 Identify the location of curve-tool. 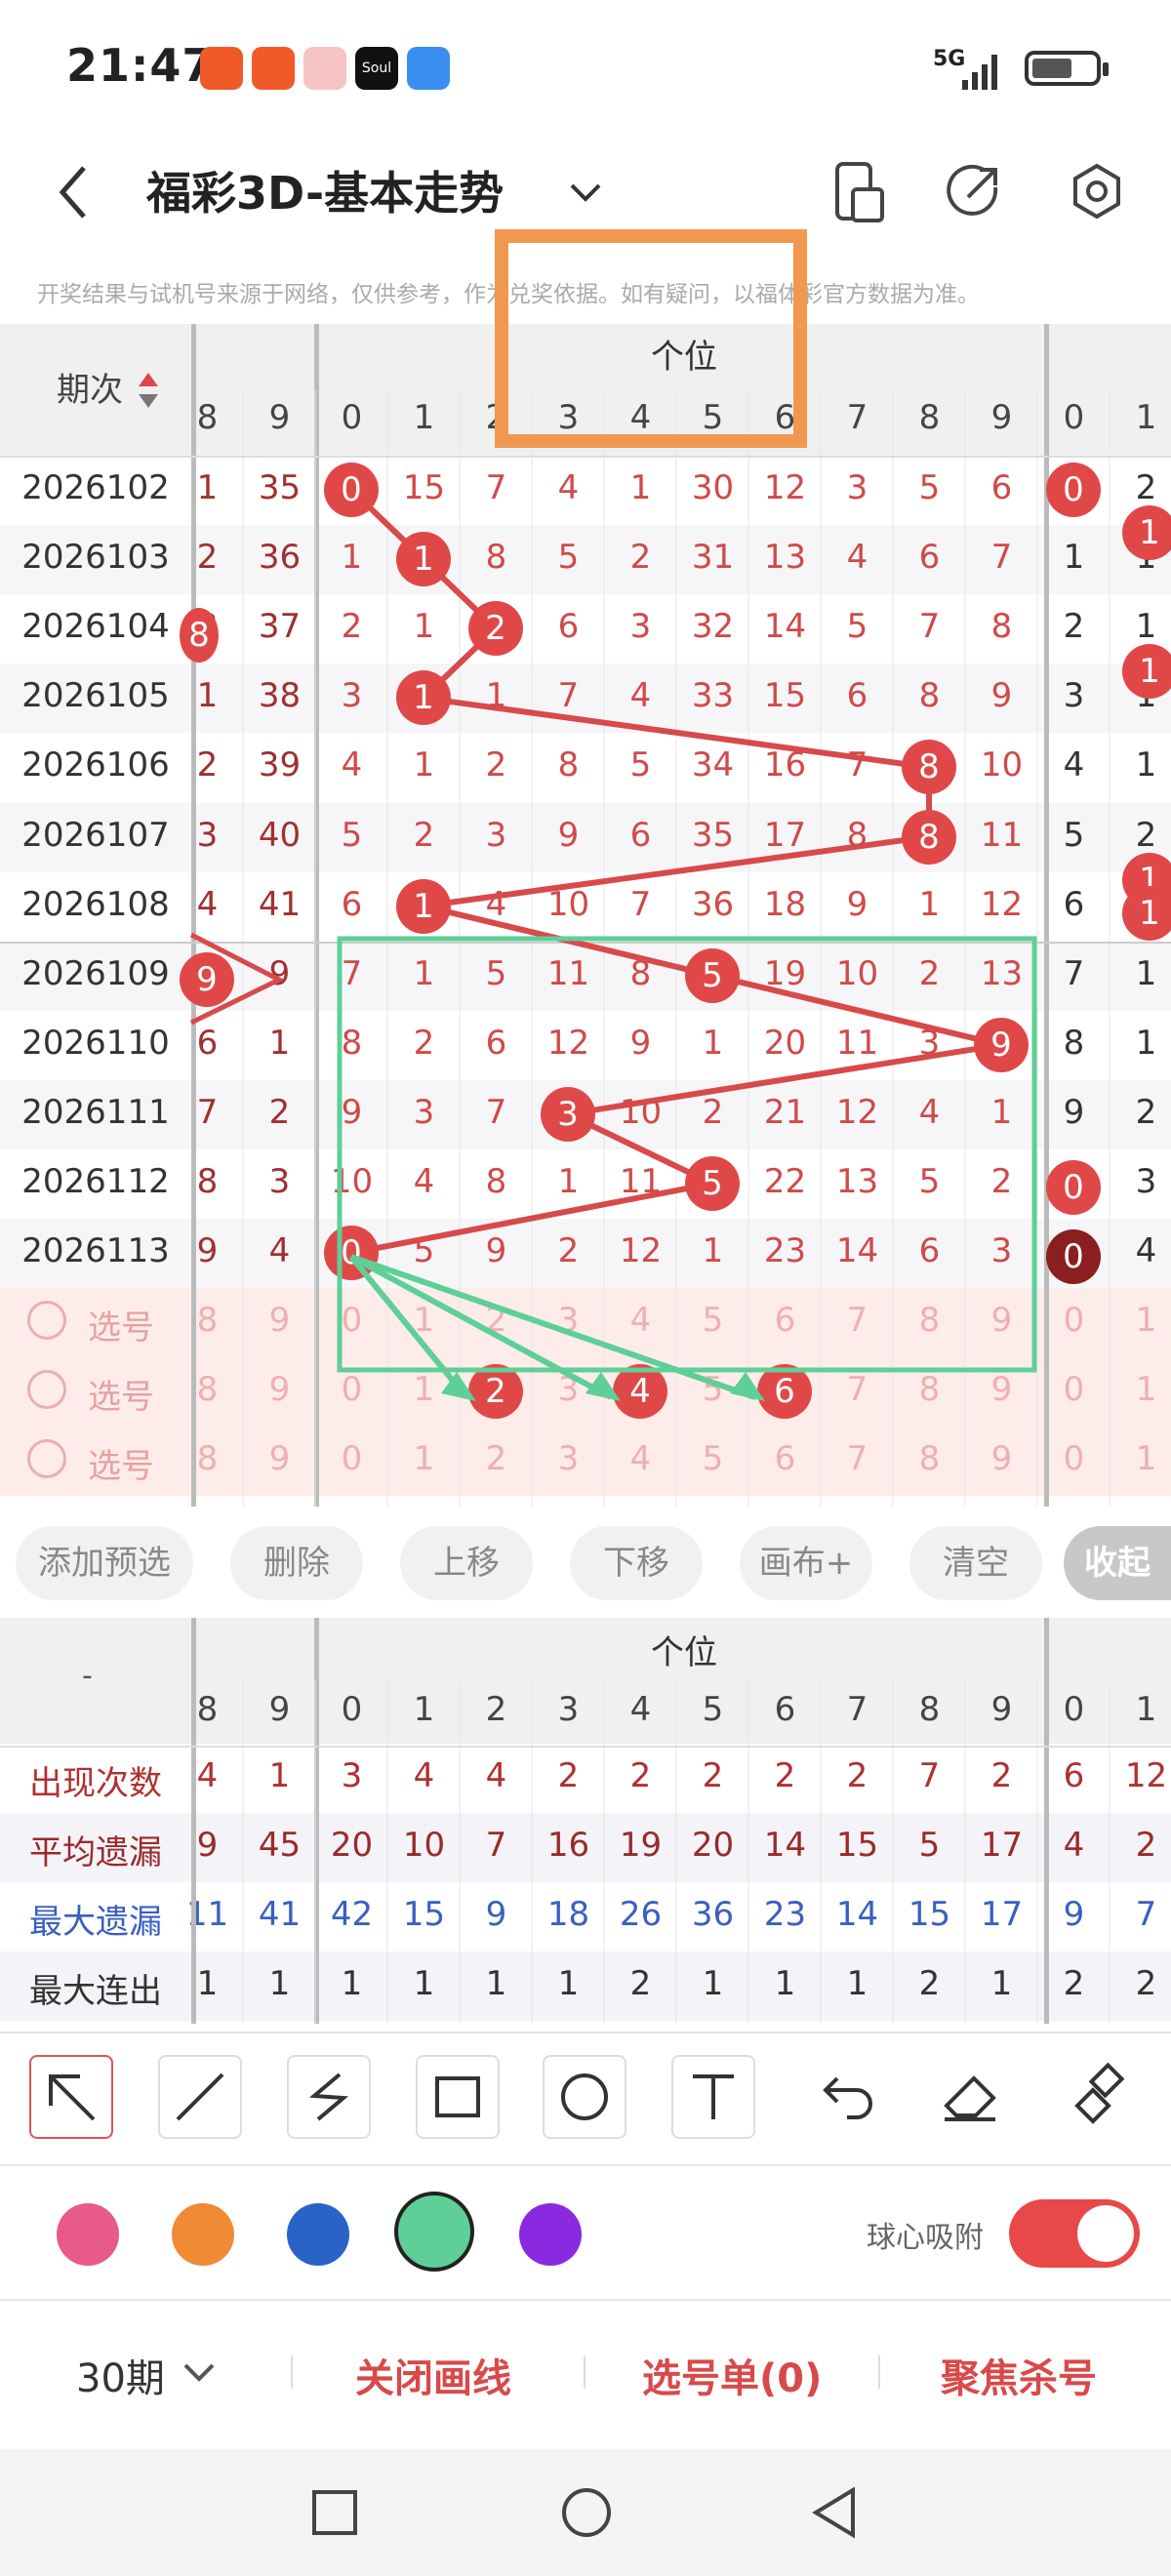
(329, 2097).